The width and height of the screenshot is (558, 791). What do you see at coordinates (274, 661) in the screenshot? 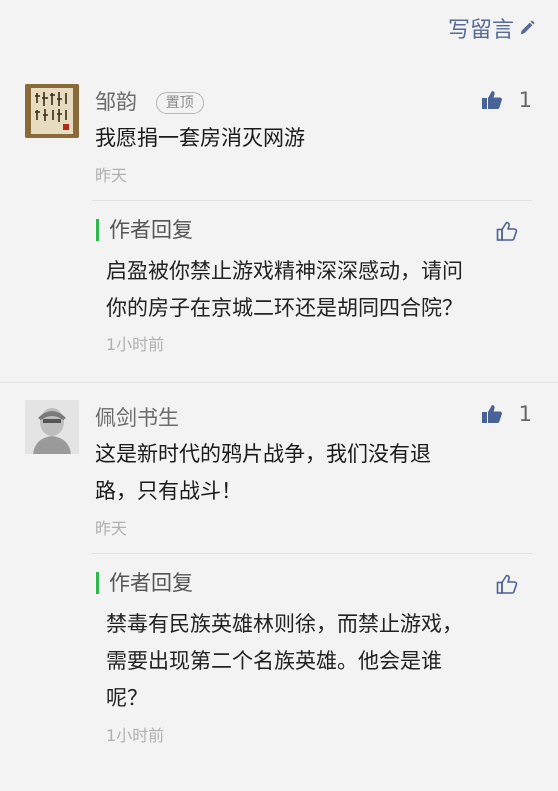
I see `reply-line: 需要出现第二个名族英雄。他会是谁` at bounding box center [274, 661].